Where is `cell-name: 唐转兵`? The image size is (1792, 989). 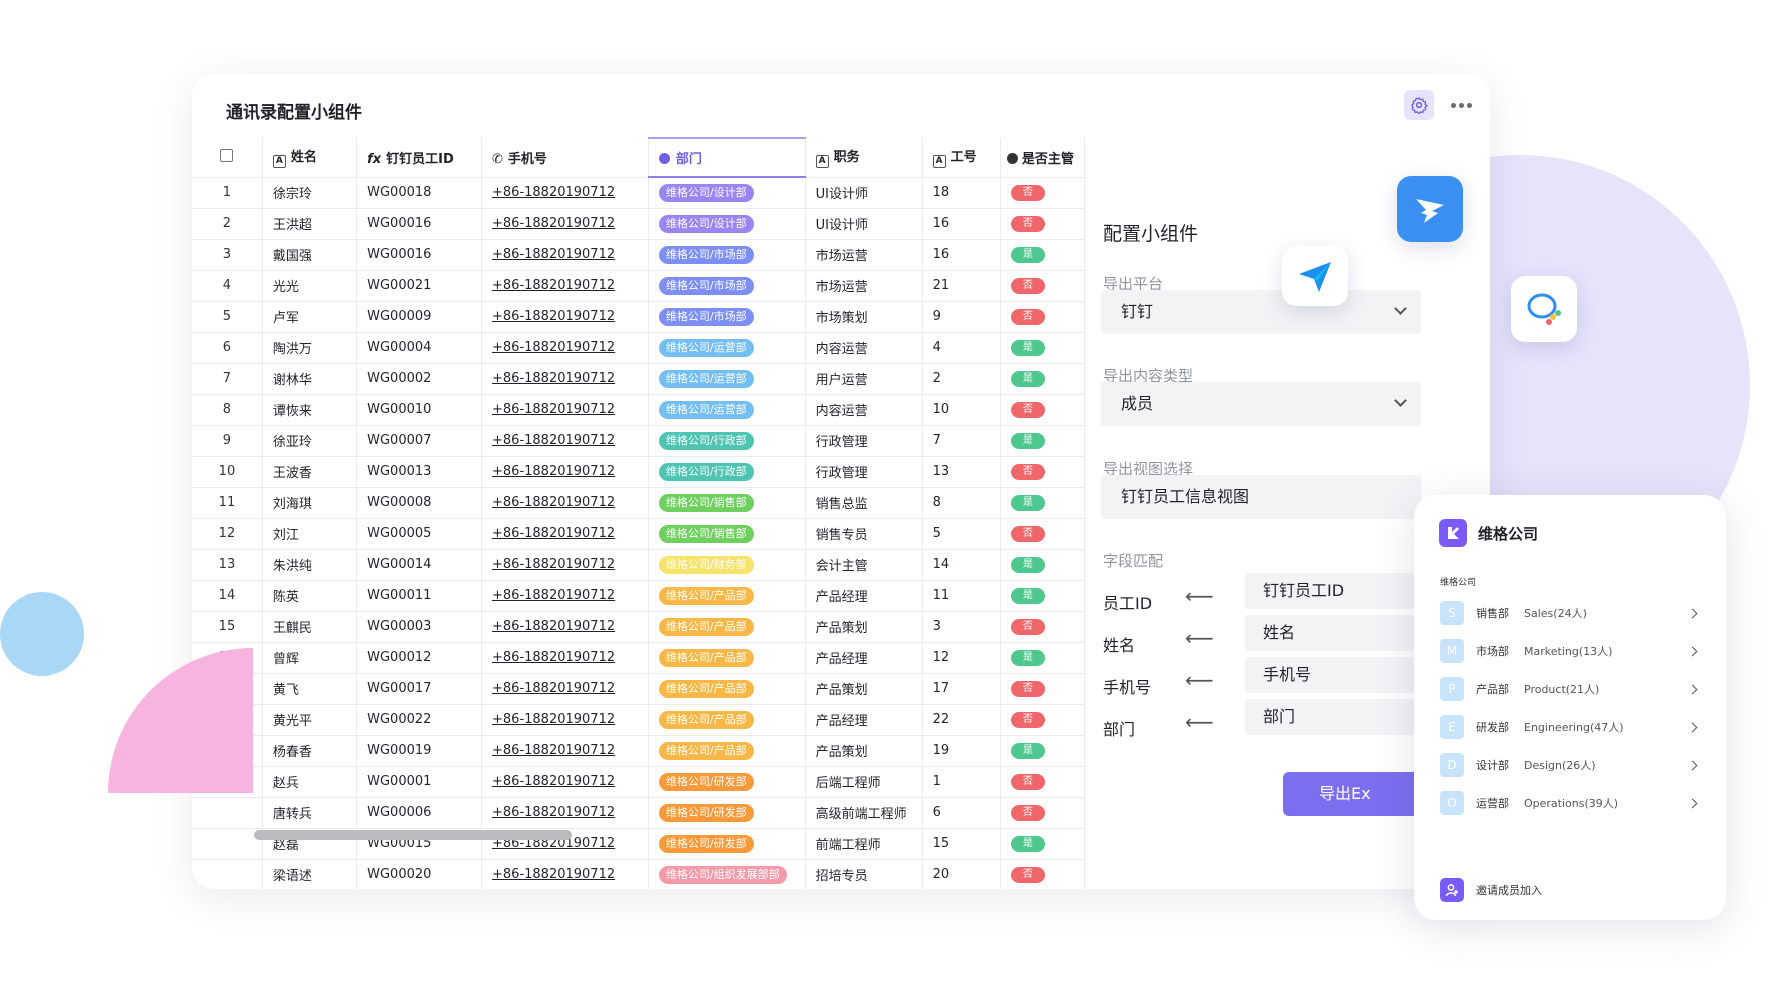
cell-name: 唐转兵 is located at coordinates (310, 813).